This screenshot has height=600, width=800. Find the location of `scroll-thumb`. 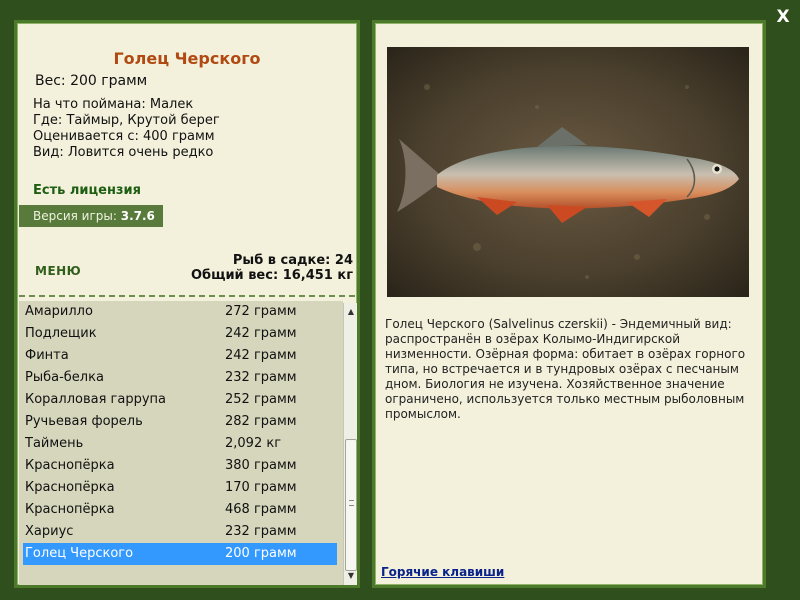

scroll-thumb is located at coordinates (351, 505).